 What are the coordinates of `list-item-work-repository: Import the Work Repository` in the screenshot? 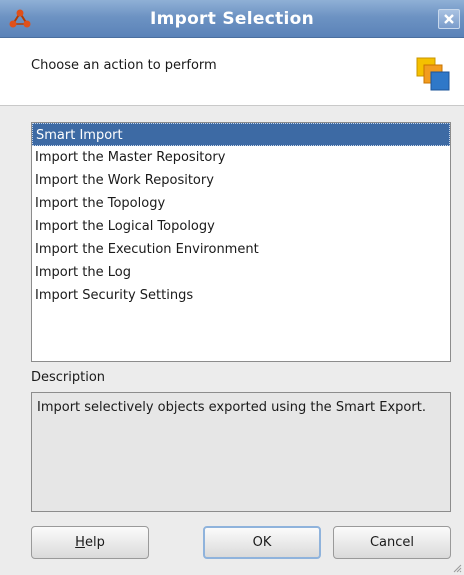 It's located at (241, 180).